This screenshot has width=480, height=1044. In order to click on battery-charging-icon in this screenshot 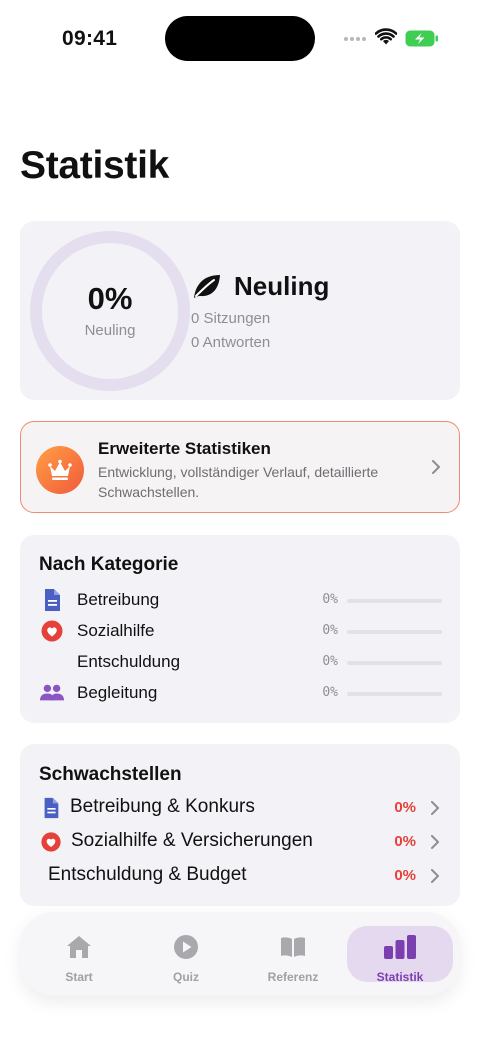, I will do `click(421, 38)`.